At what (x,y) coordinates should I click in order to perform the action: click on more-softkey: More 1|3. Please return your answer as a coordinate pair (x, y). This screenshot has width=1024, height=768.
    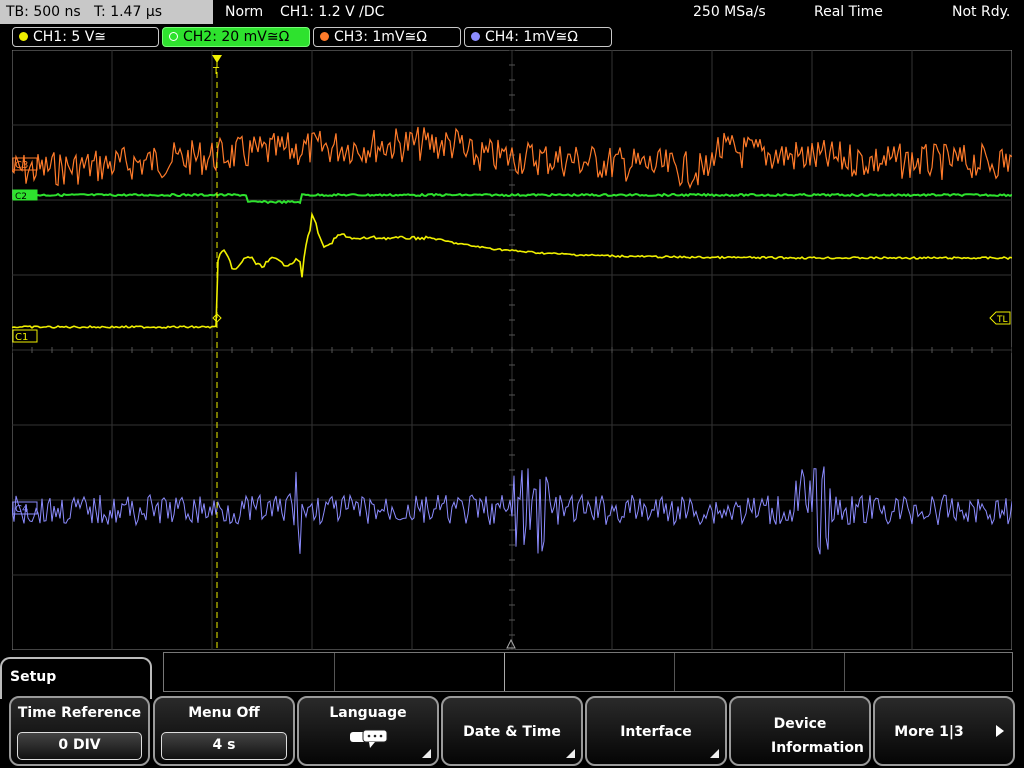
    Looking at the image, I should click on (944, 731).